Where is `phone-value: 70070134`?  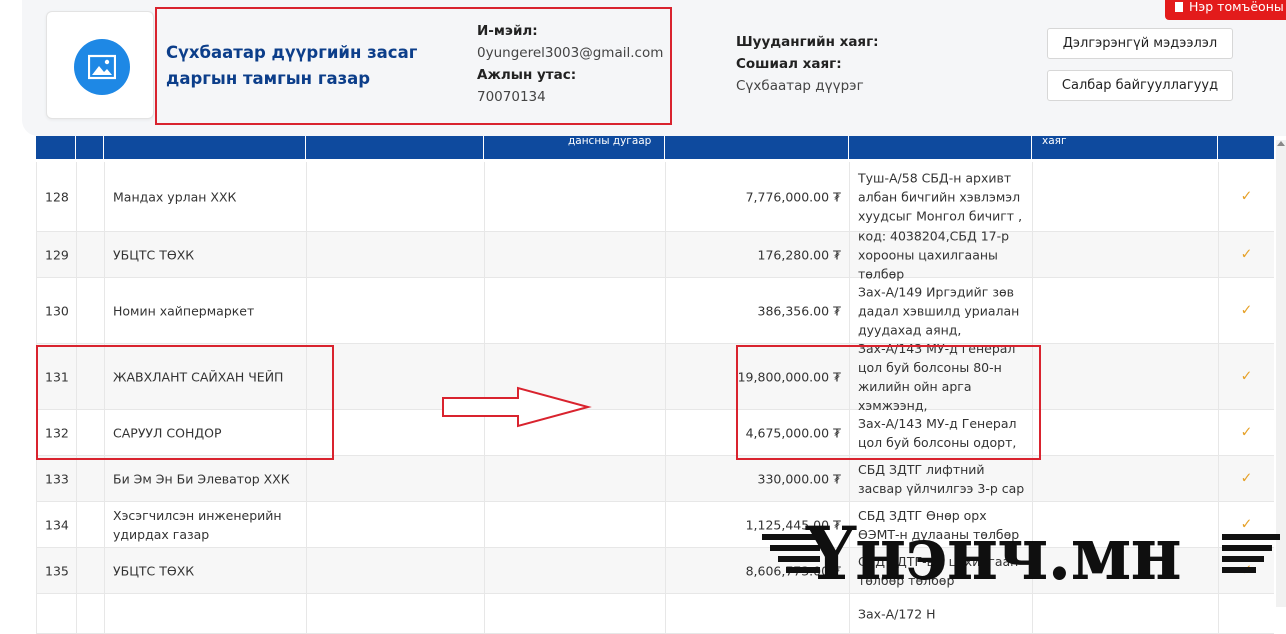
phone-value: 70070134 is located at coordinates (511, 97).